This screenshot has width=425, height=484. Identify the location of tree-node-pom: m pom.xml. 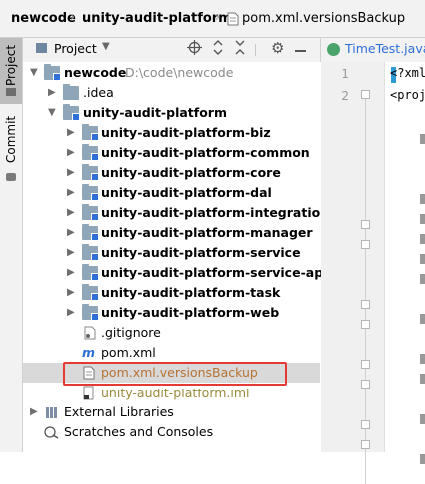
(171, 353).